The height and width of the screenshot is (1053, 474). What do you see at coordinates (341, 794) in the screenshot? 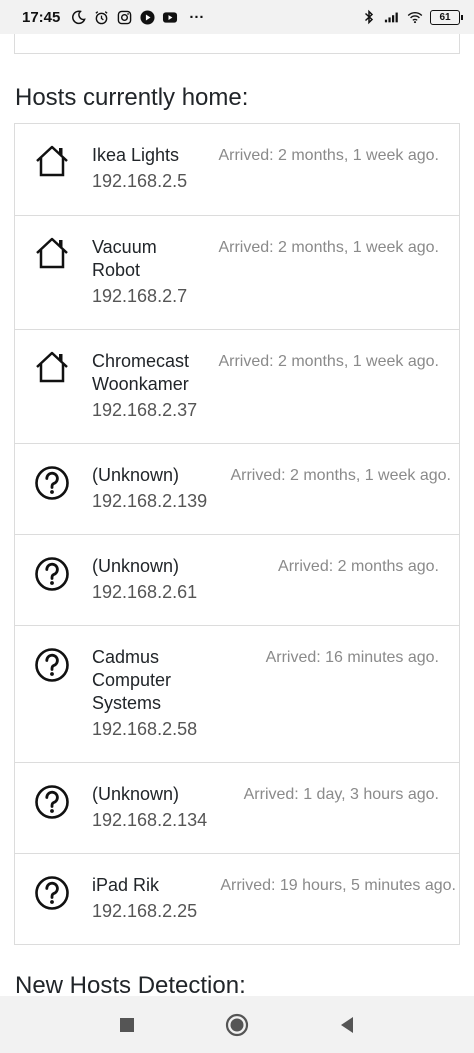
I see `host-arrived: Arrived: 1 day, 3 hours ago.` at bounding box center [341, 794].